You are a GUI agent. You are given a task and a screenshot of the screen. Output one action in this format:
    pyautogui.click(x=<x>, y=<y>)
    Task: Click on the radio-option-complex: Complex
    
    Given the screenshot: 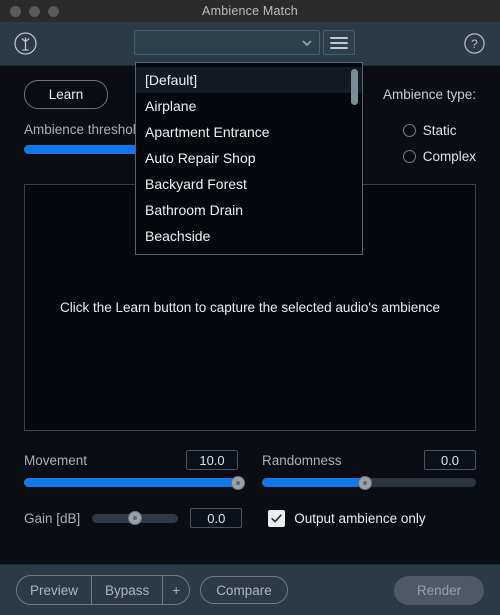 What is the action you would take?
    pyautogui.click(x=439, y=156)
    